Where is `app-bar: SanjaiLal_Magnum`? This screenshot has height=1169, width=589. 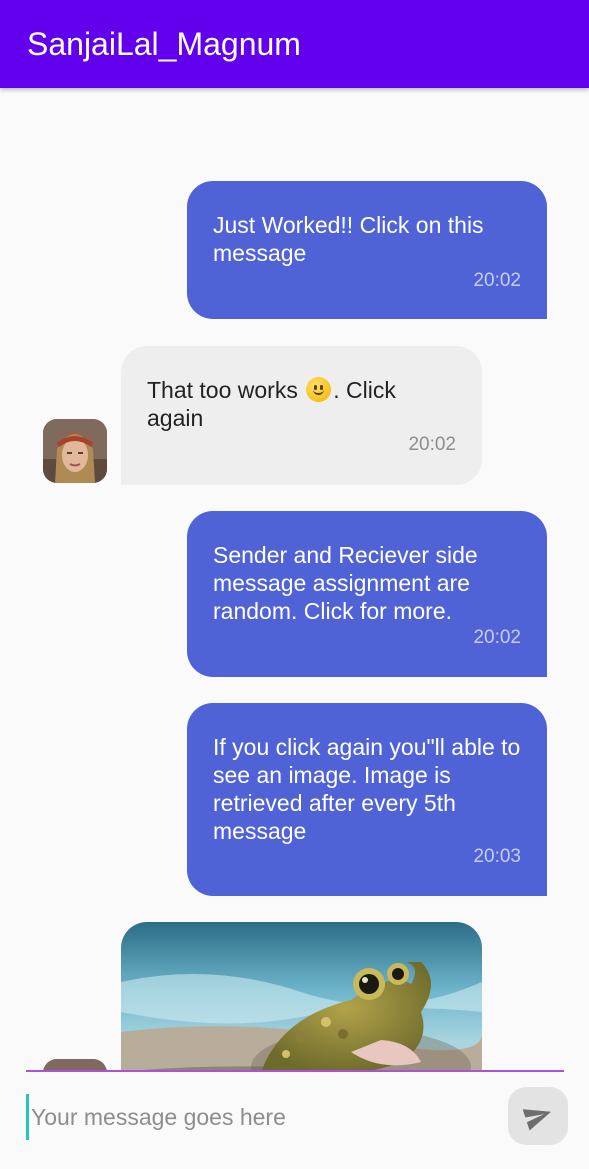 app-bar: SanjaiLal_Magnum is located at coordinates (294, 44).